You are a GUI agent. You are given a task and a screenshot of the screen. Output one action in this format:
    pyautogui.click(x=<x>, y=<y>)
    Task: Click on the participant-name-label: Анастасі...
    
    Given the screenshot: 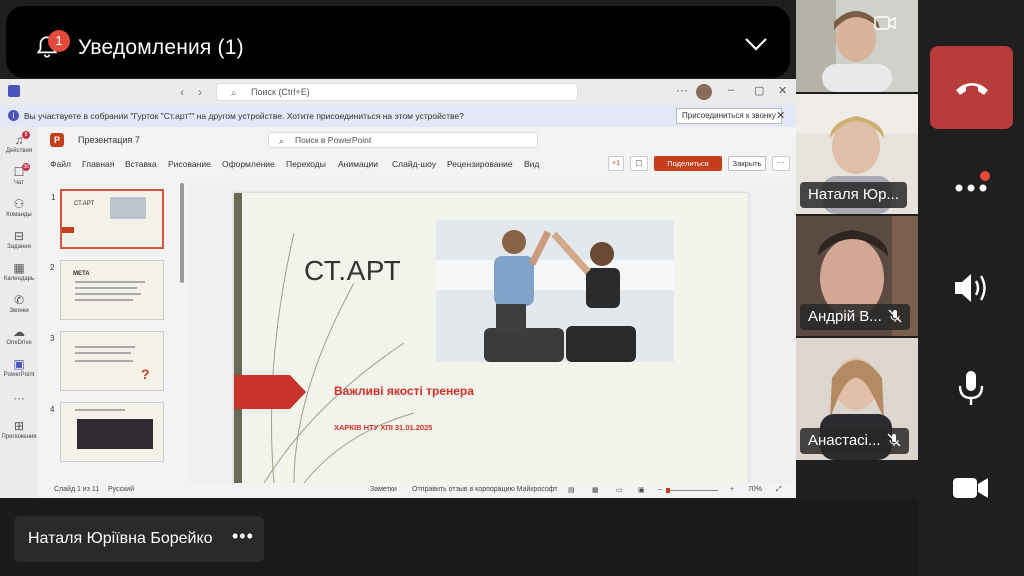 What is the action you would take?
    pyautogui.click(x=854, y=441)
    